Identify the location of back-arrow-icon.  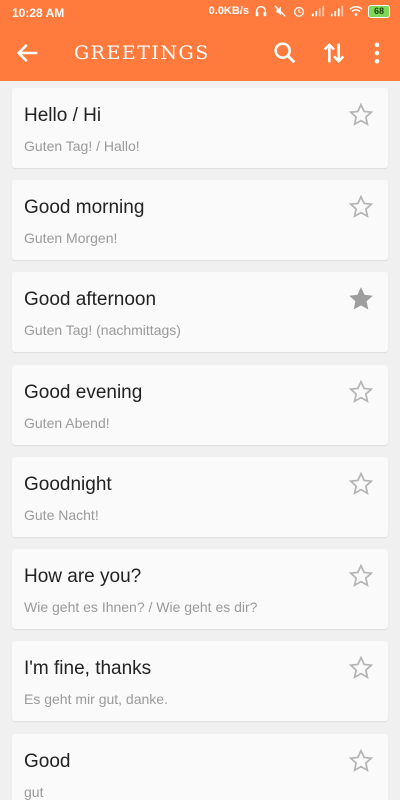
(28, 53).